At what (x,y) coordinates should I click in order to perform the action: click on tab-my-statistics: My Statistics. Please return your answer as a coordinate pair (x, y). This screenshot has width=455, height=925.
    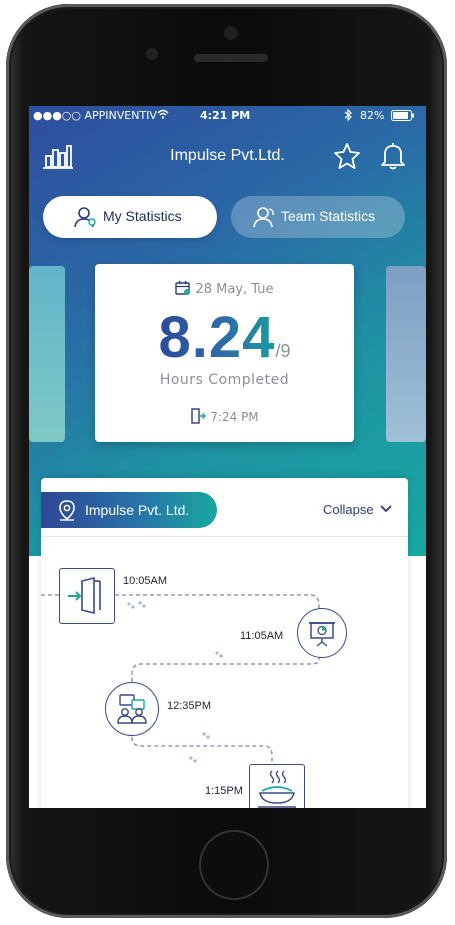
    Looking at the image, I should click on (130, 217).